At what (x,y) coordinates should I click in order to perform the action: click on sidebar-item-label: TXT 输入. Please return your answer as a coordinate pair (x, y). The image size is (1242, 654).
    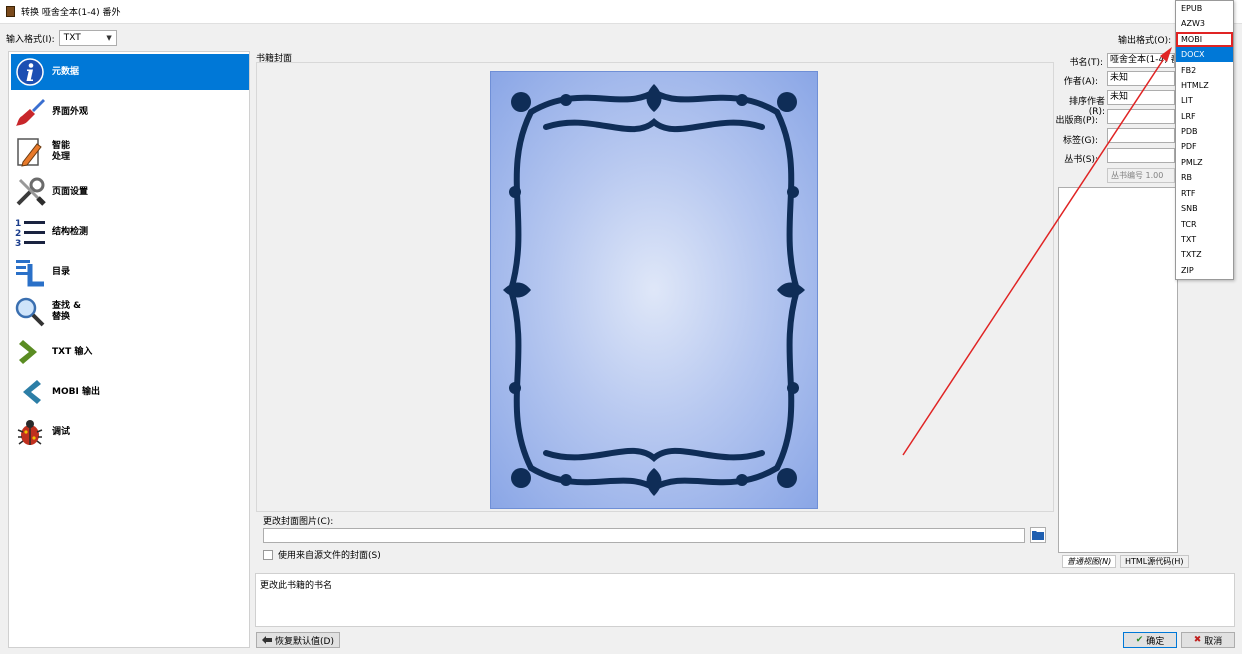
    Looking at the image, I should click on (72, 351).